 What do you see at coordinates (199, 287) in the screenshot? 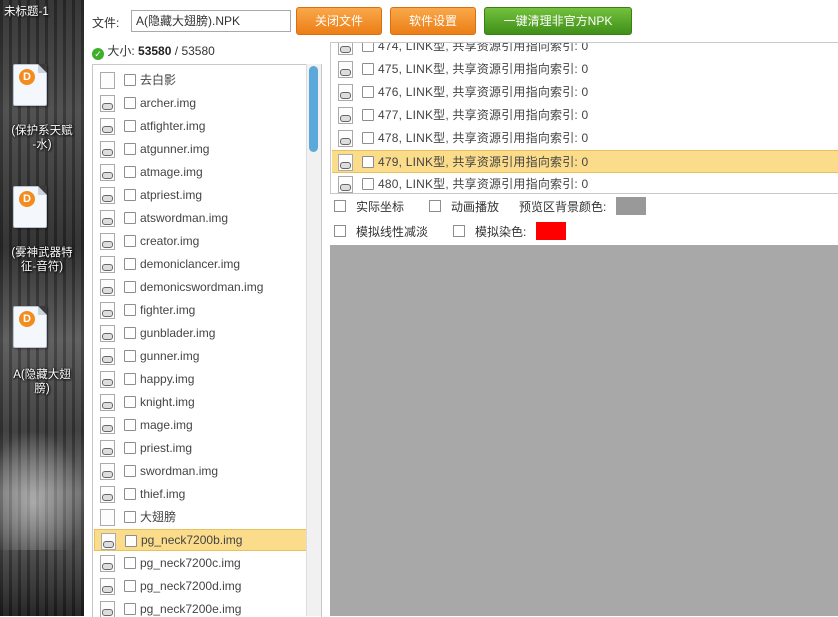
I see `file-list-item: demonicswordman.img` at bounding box center [199, 287].